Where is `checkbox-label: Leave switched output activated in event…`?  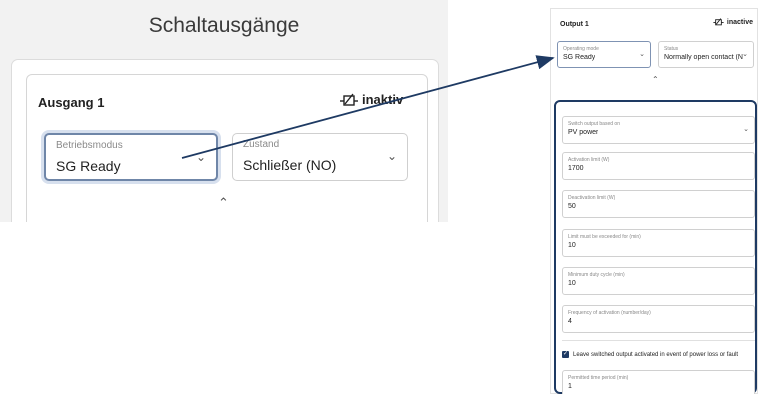 checkbox-label: Leave switched output activated in event… is located at coordinates (656, 354).